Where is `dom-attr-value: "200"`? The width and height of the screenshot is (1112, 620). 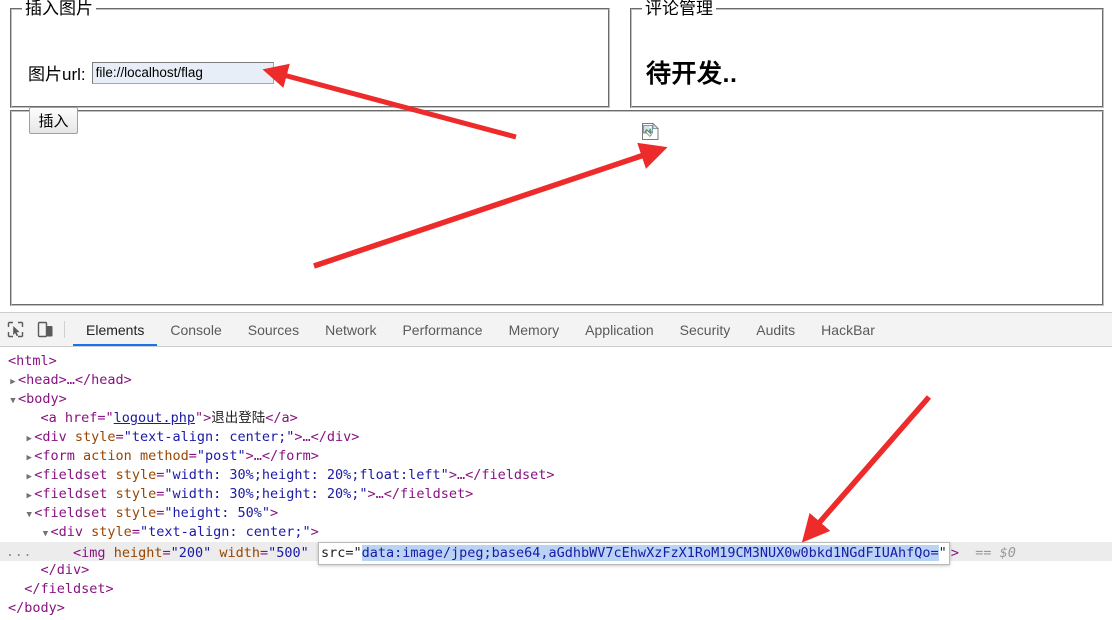 dom-attr-value: "200" is located at coordinates (191, 553).